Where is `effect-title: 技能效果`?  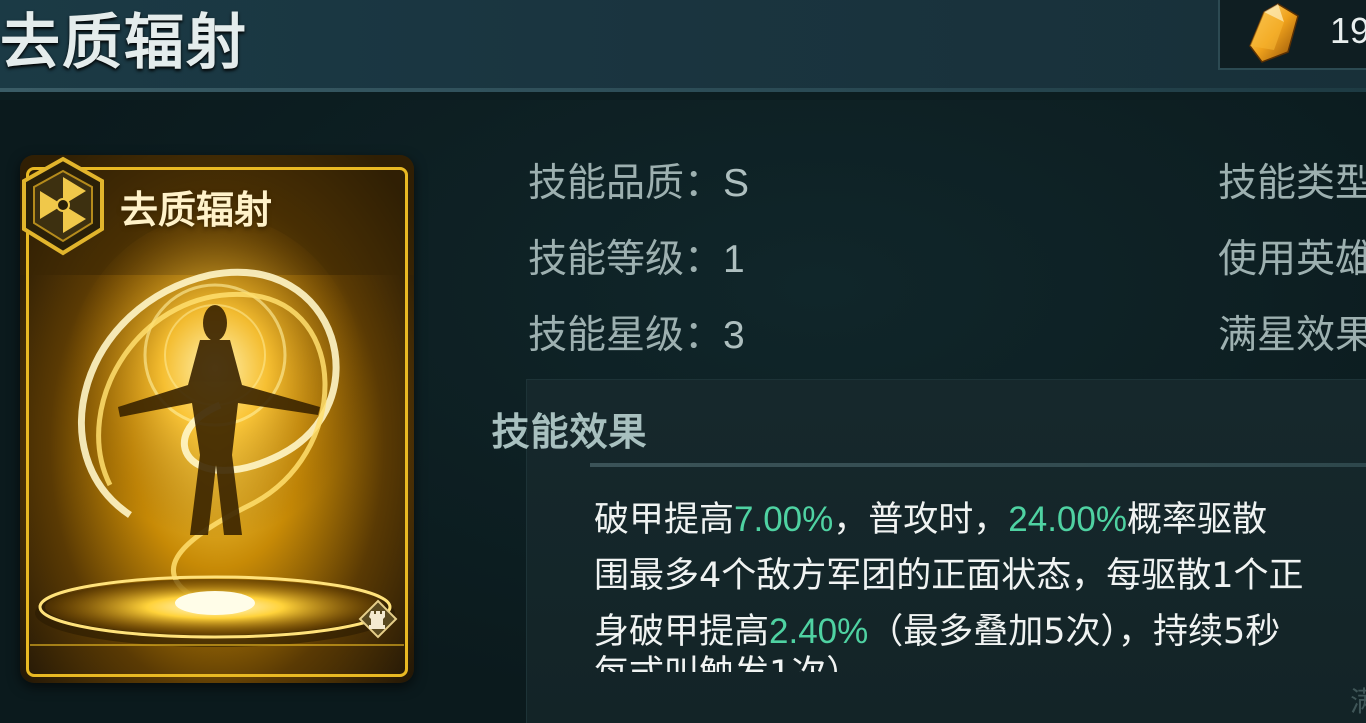
effect-title: 技能效果 is located at coordinates (569, 431).